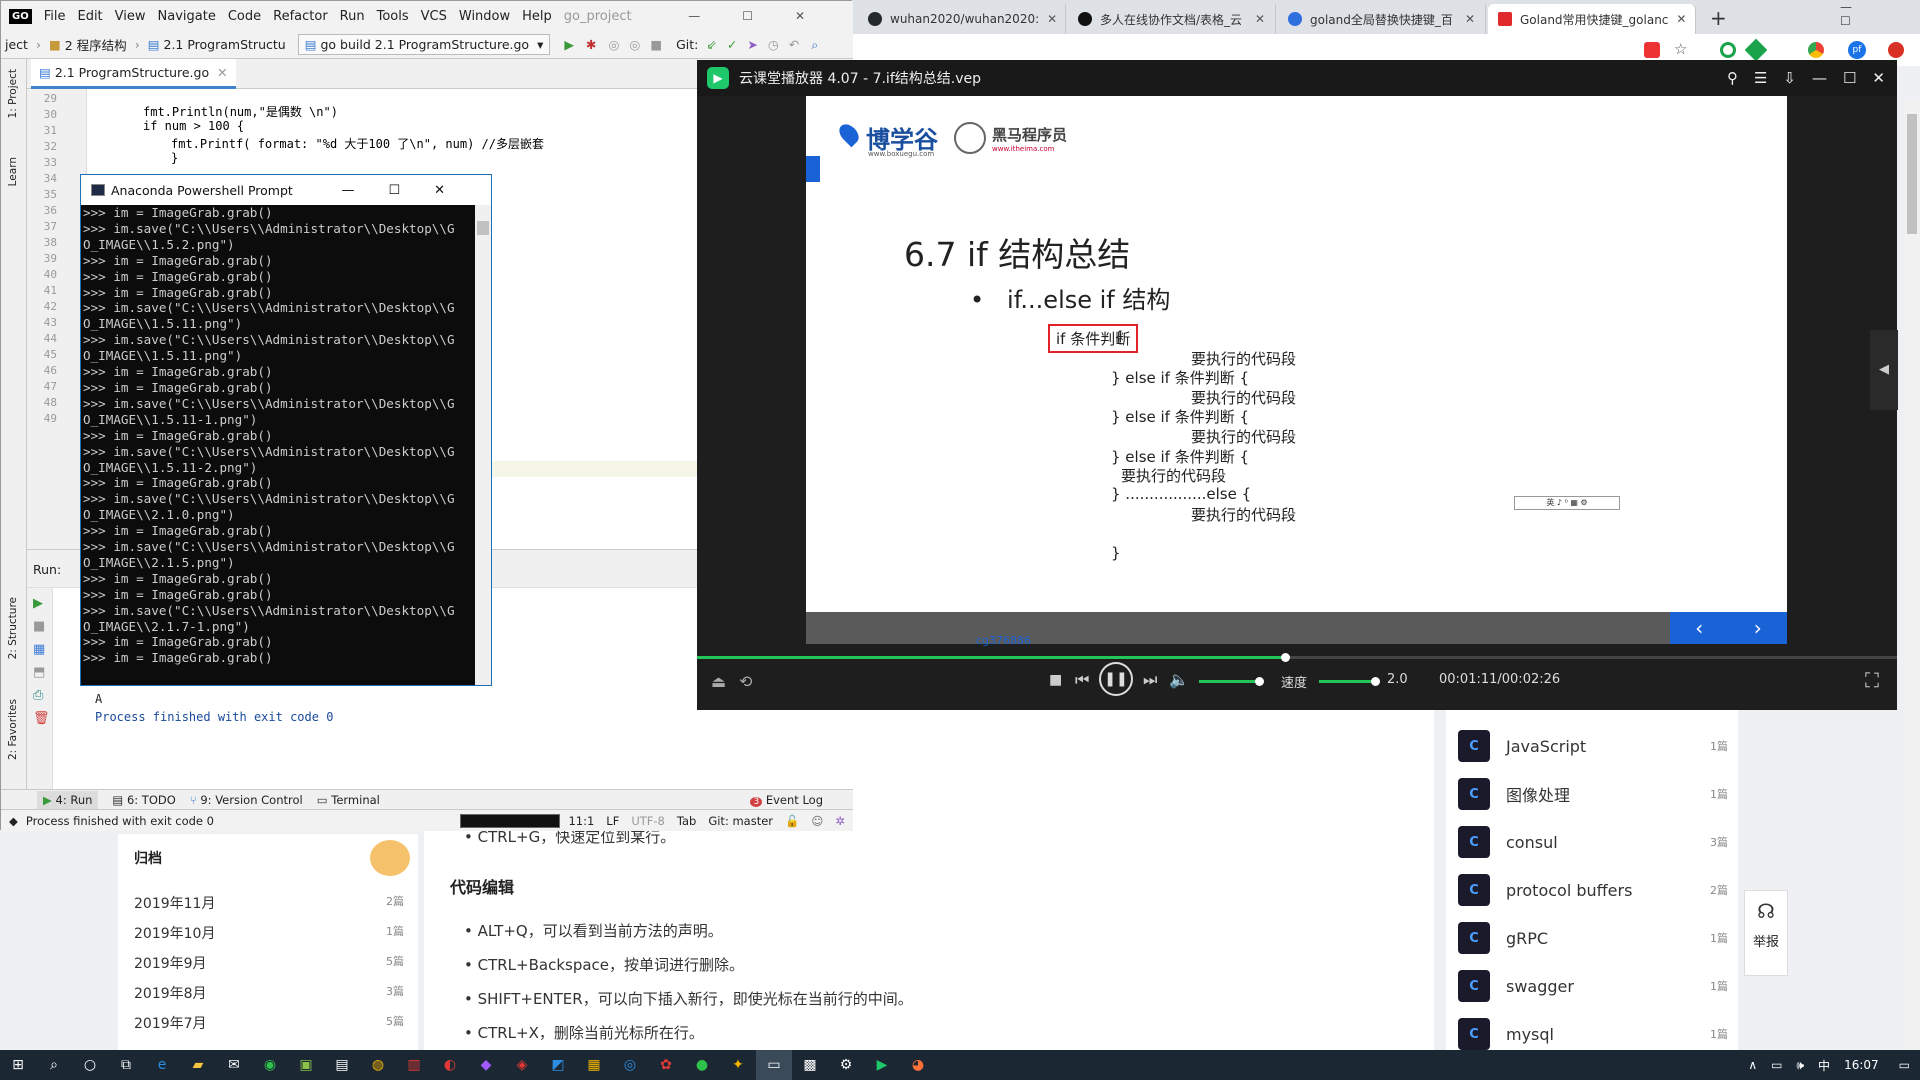 The width and height of the screenshot is (1920, 1080). What do you see at coordinates (613, 44) in the screenshot?
I see `coverage-icon: ◎` at bounding box center [613, 44].